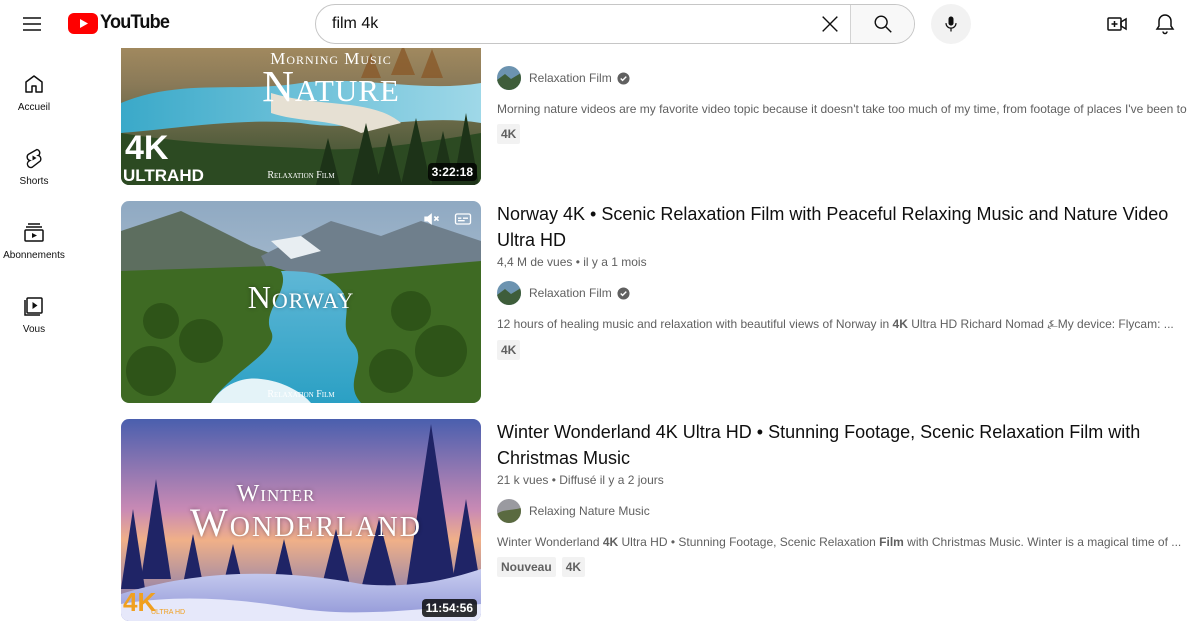 The image size is (1188, 623). I want to click on search-icon, so click(883, 24).